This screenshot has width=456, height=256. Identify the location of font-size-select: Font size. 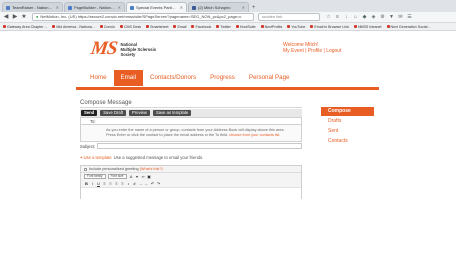
(117, 176).